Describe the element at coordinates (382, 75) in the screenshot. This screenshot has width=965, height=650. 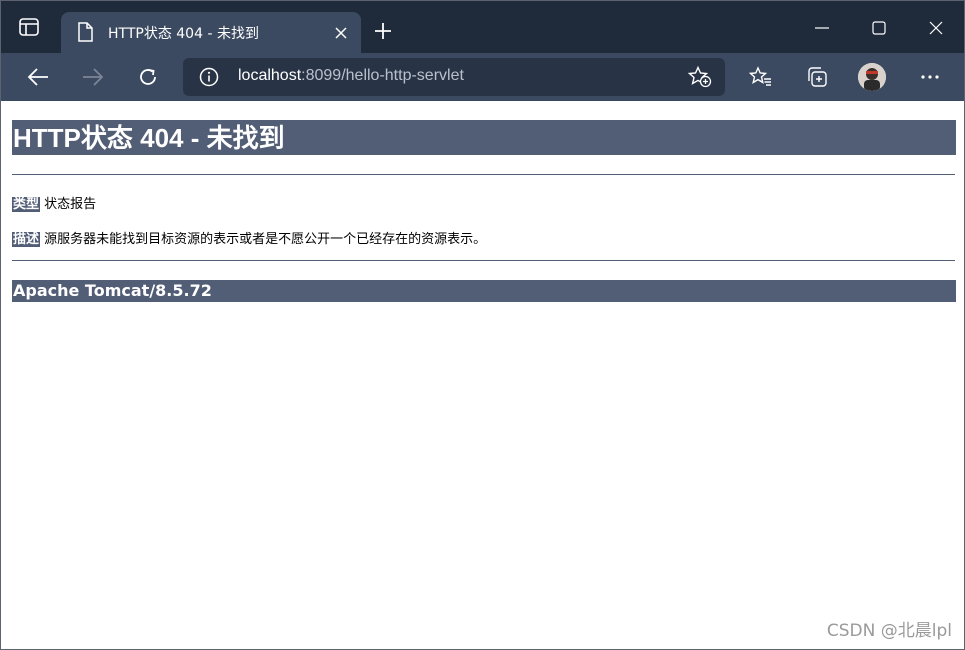
I see `url-path: :8099/hello-http-servlet` at that location.